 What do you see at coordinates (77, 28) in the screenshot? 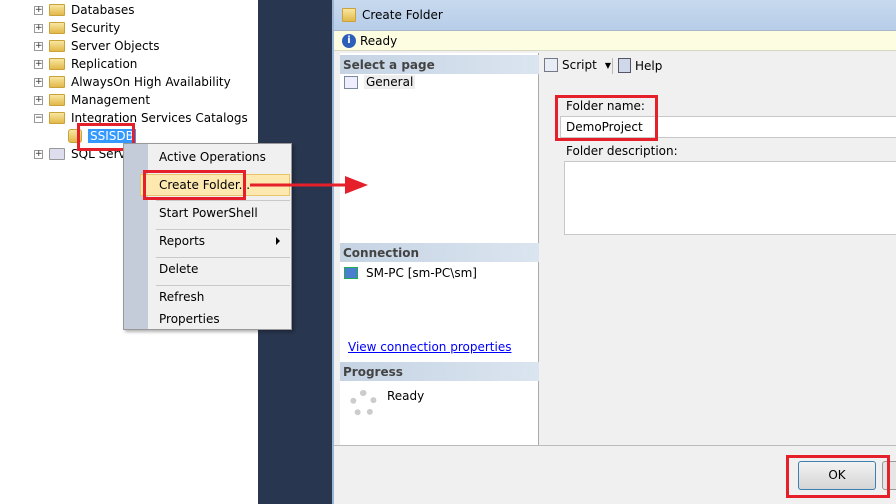
I see `tree-node-security: + Security` at bounding box center [77, 28].